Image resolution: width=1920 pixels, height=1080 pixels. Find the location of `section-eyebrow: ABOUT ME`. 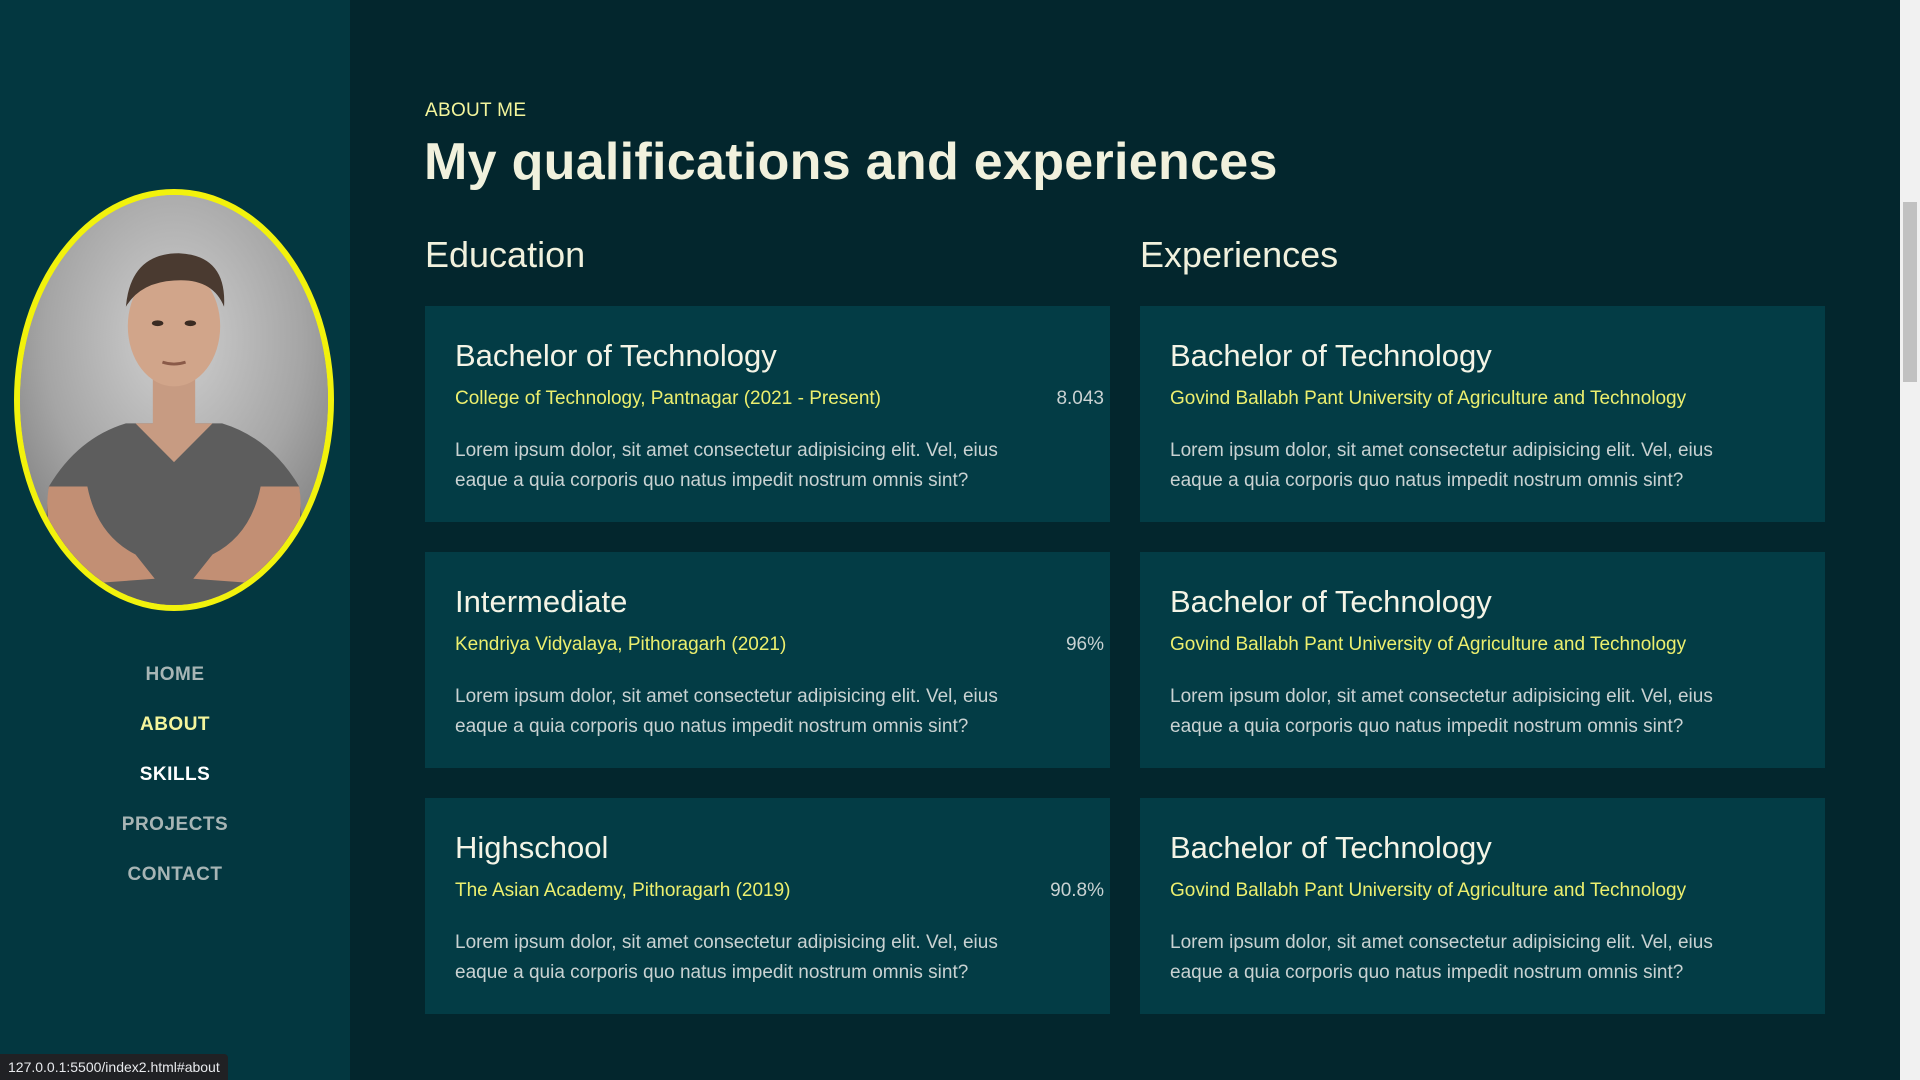

section-eyebrow: ABOUT ME is located at coordinates (476, 110).